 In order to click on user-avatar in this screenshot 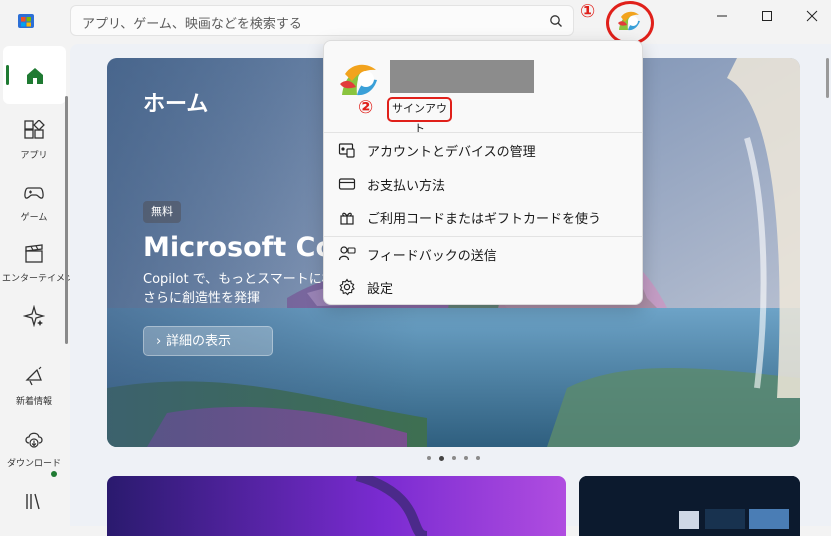, I will do `click(358, 80)`.